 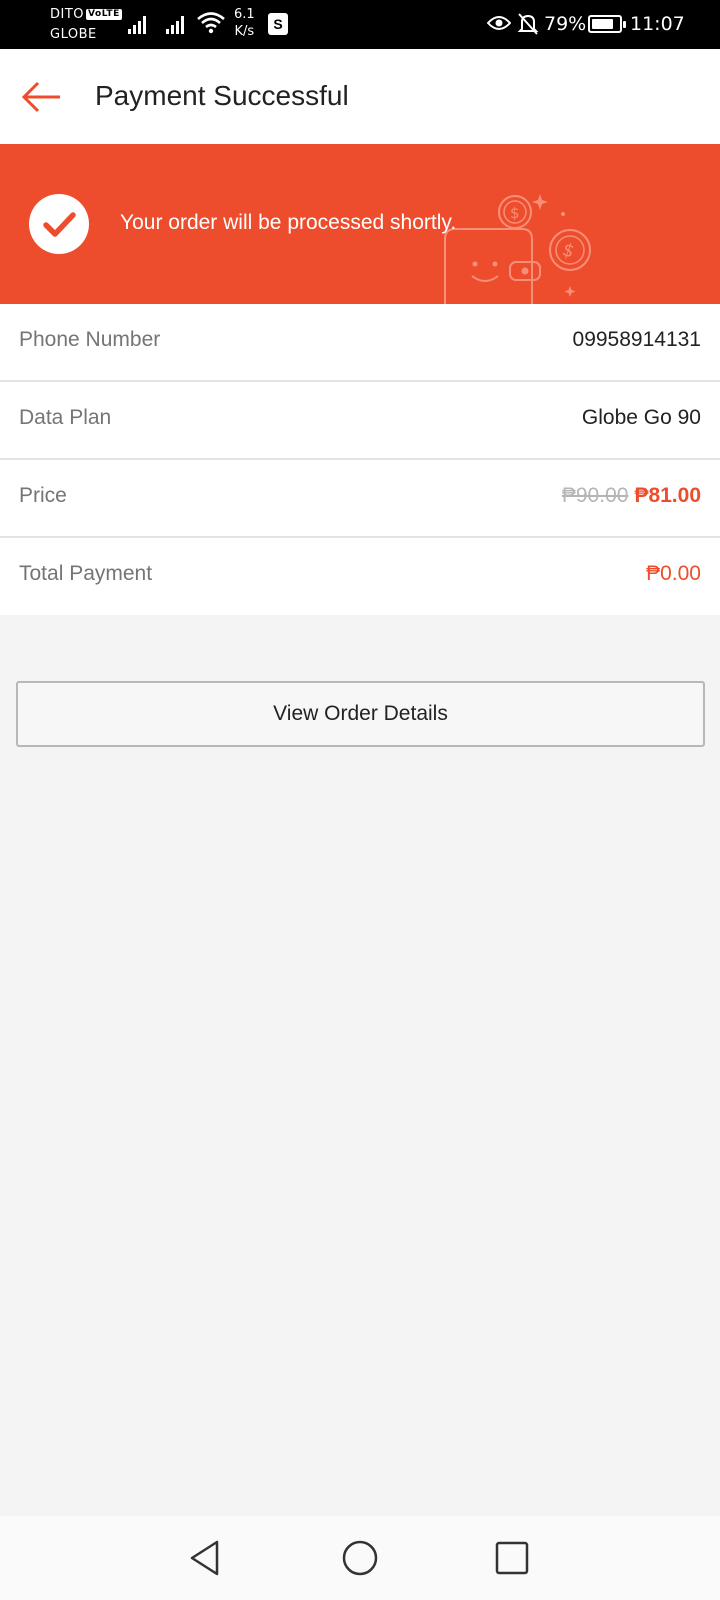 I want to click on eye-icon, so click(x=499, y=23).